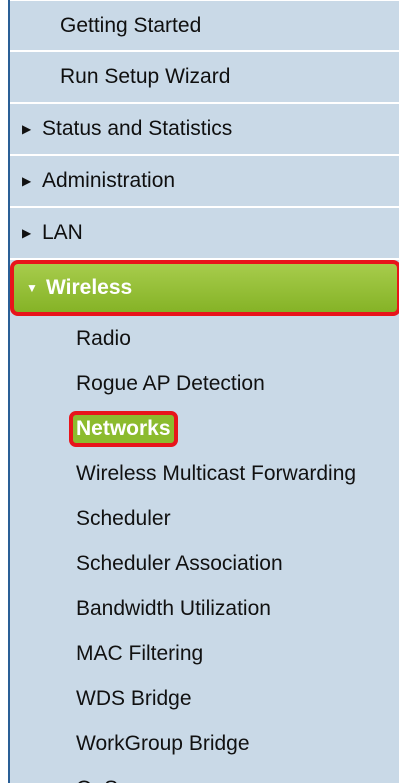 The image size is (399, 783). What do you see at coordinates (204, 338) in the screenshot?
I see `nav-sub-radio: Radio` at bounding box center [204, 338].